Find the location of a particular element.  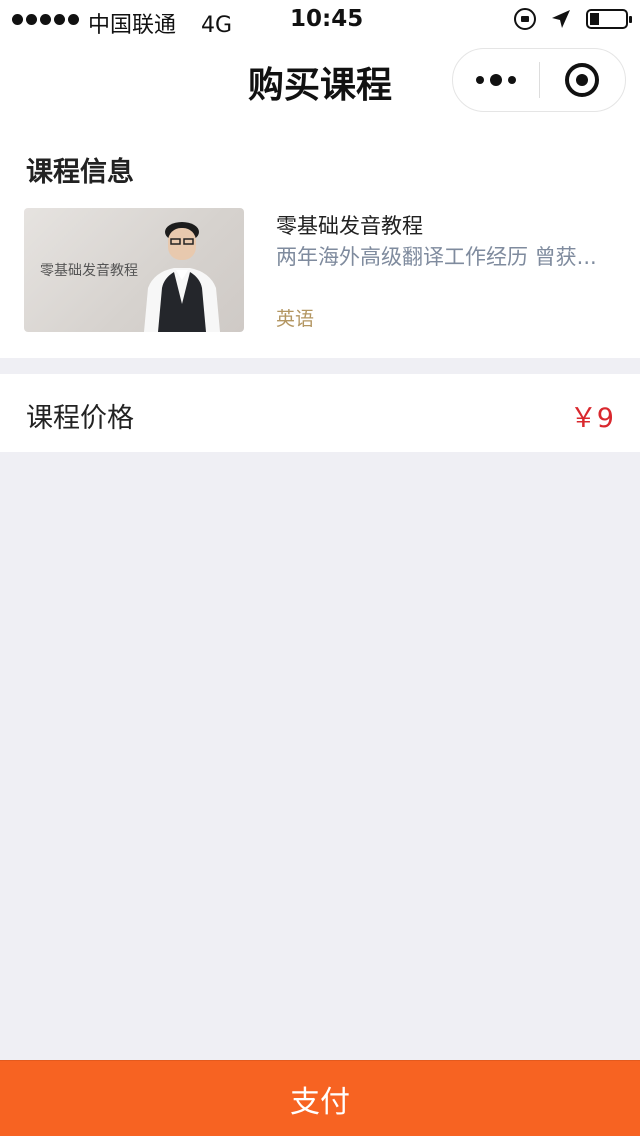

instructor-photo is located at coordinates (182, 277).